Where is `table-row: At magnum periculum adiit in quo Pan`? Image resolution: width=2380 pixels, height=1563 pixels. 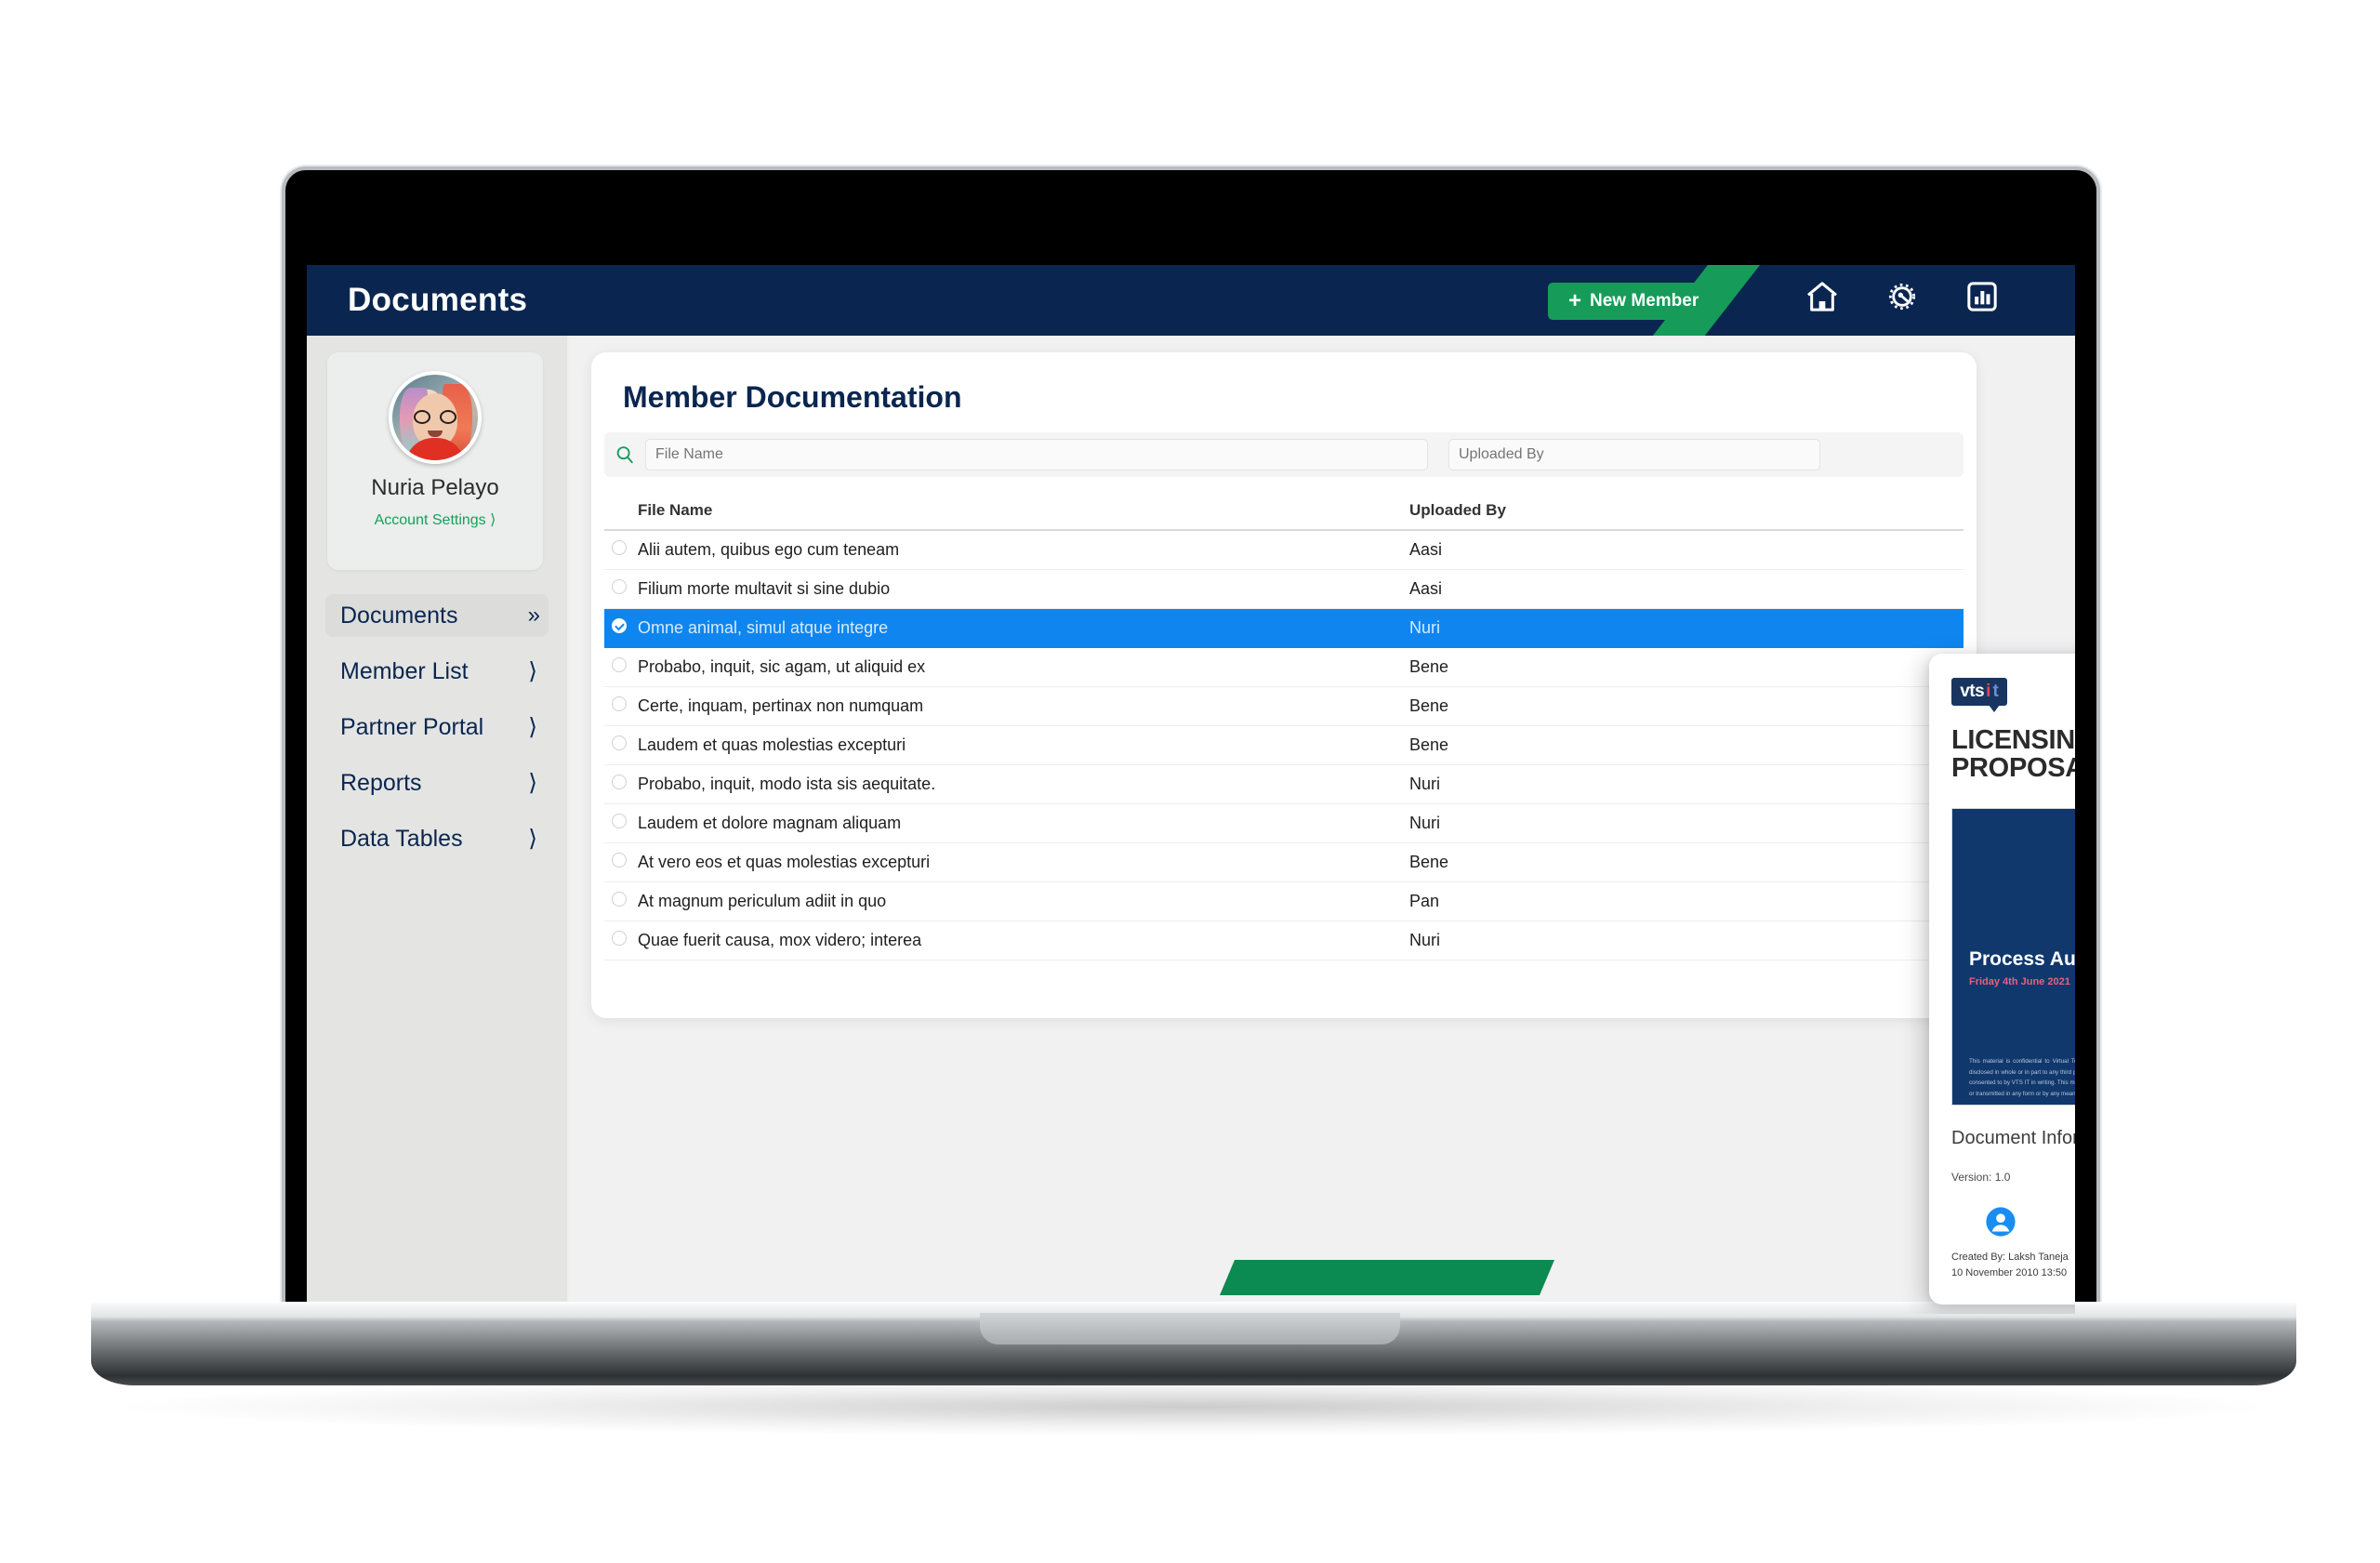 table-row: At magnum periculum adiit in quo Pan is located at coordinates (1284, 902).